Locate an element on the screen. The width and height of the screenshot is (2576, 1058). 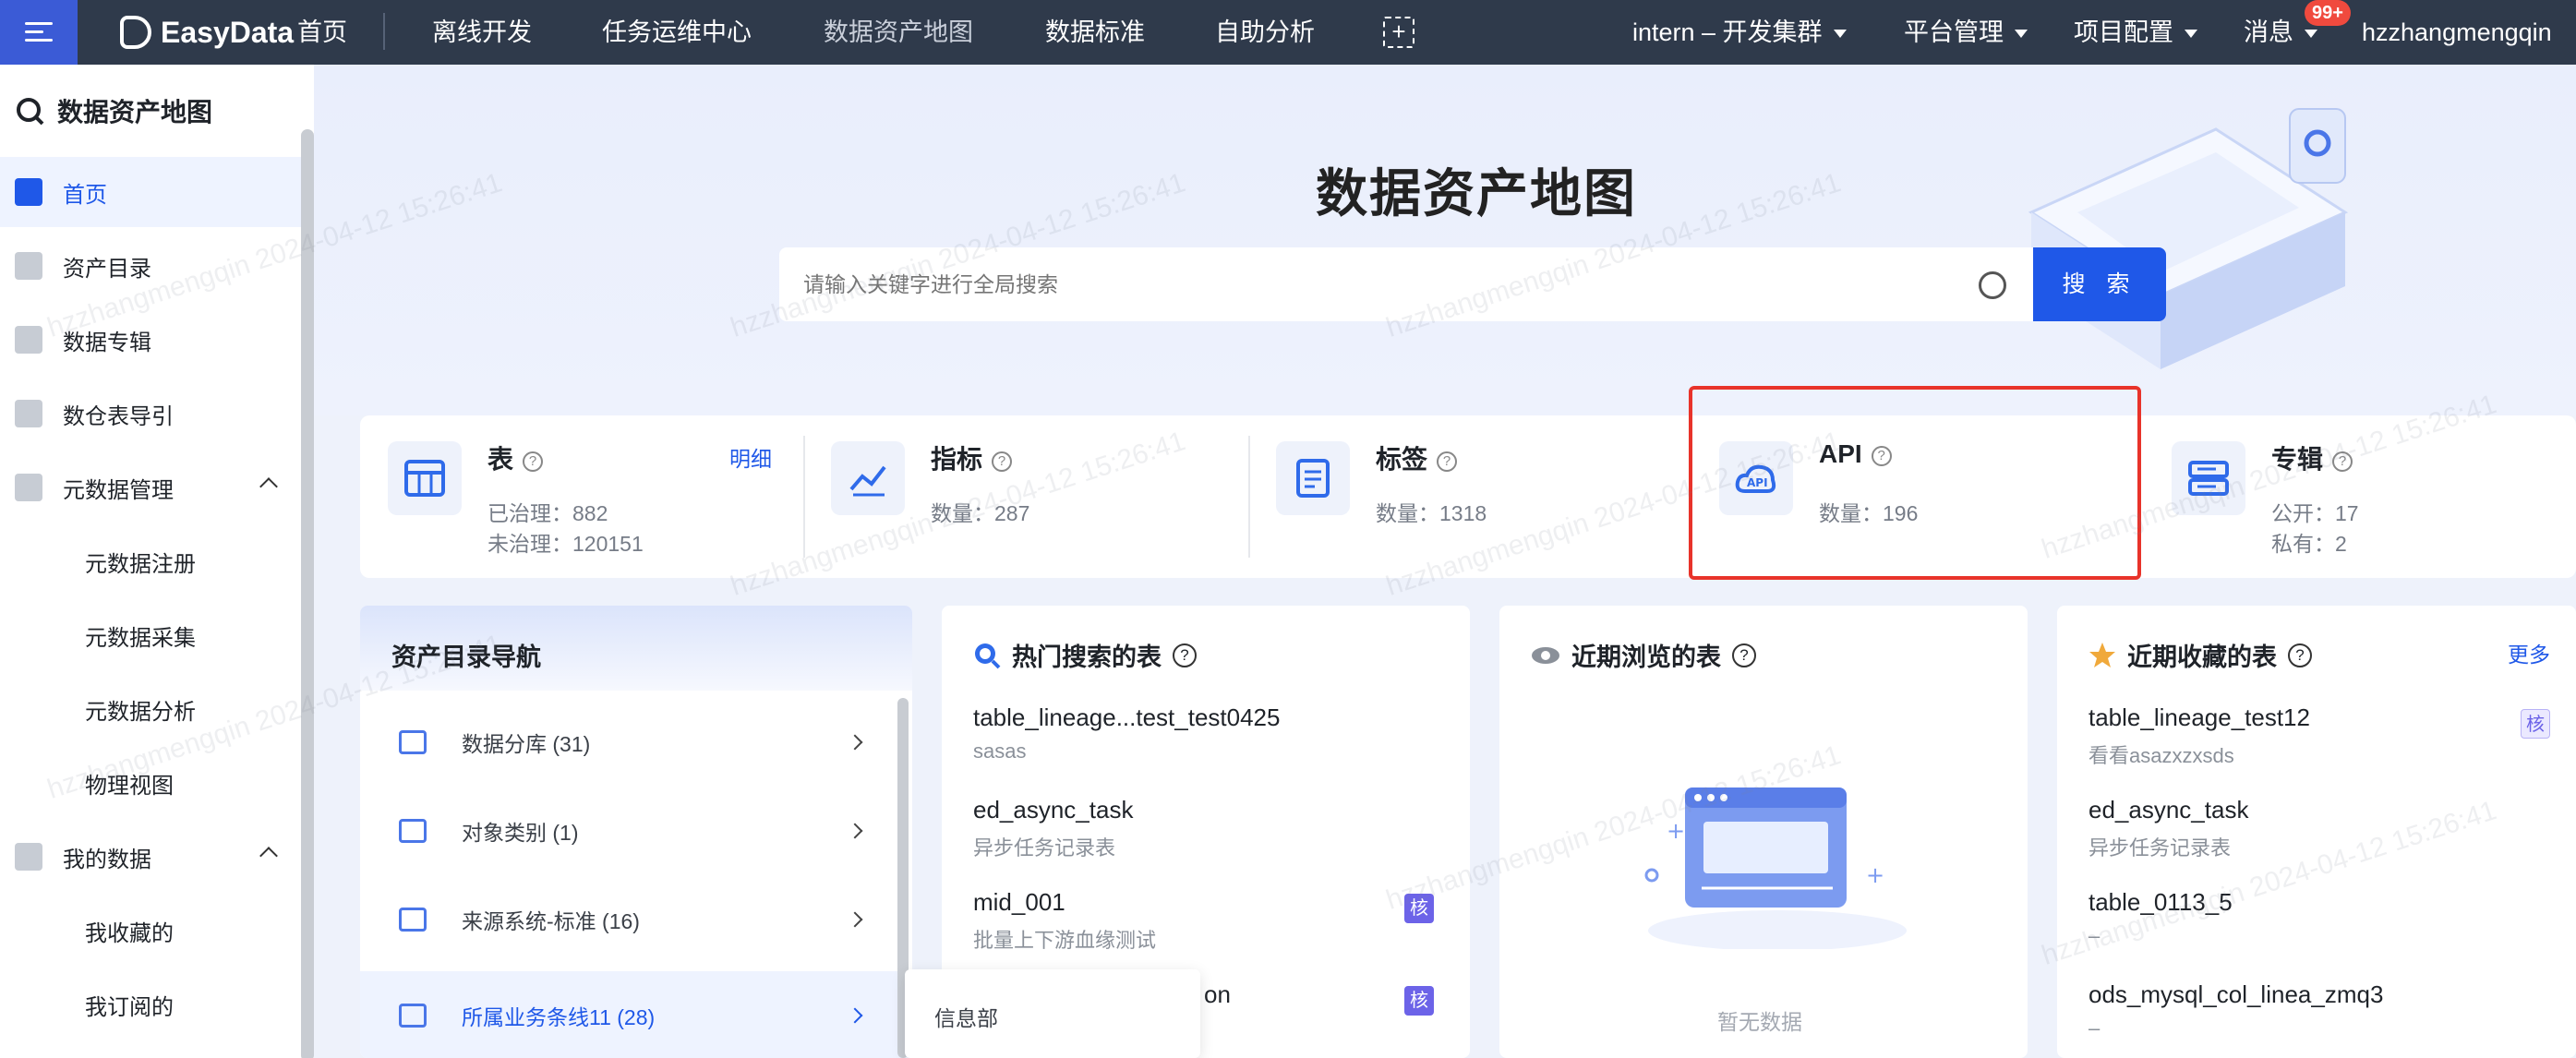
nav-divider is located at coordinates (384, 31).